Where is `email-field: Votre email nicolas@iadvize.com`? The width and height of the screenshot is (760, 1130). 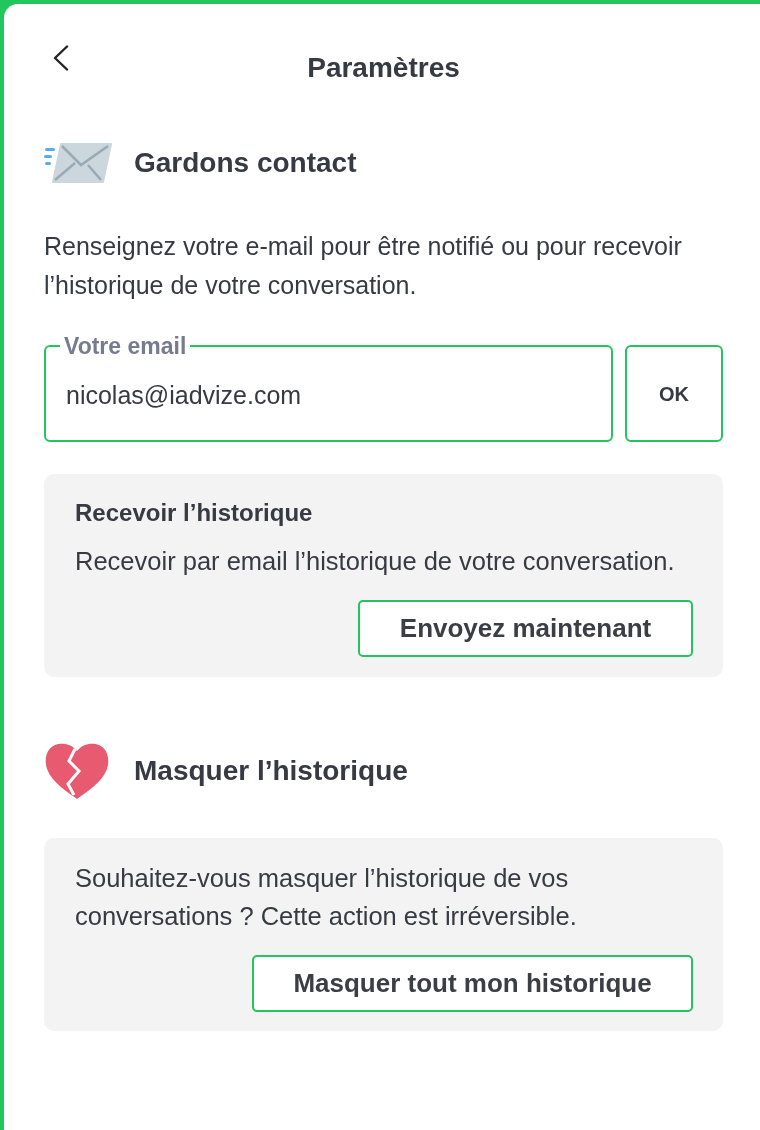 email-field: Votre email nicolas@iadvize.com is located at coordinates (328, 388).